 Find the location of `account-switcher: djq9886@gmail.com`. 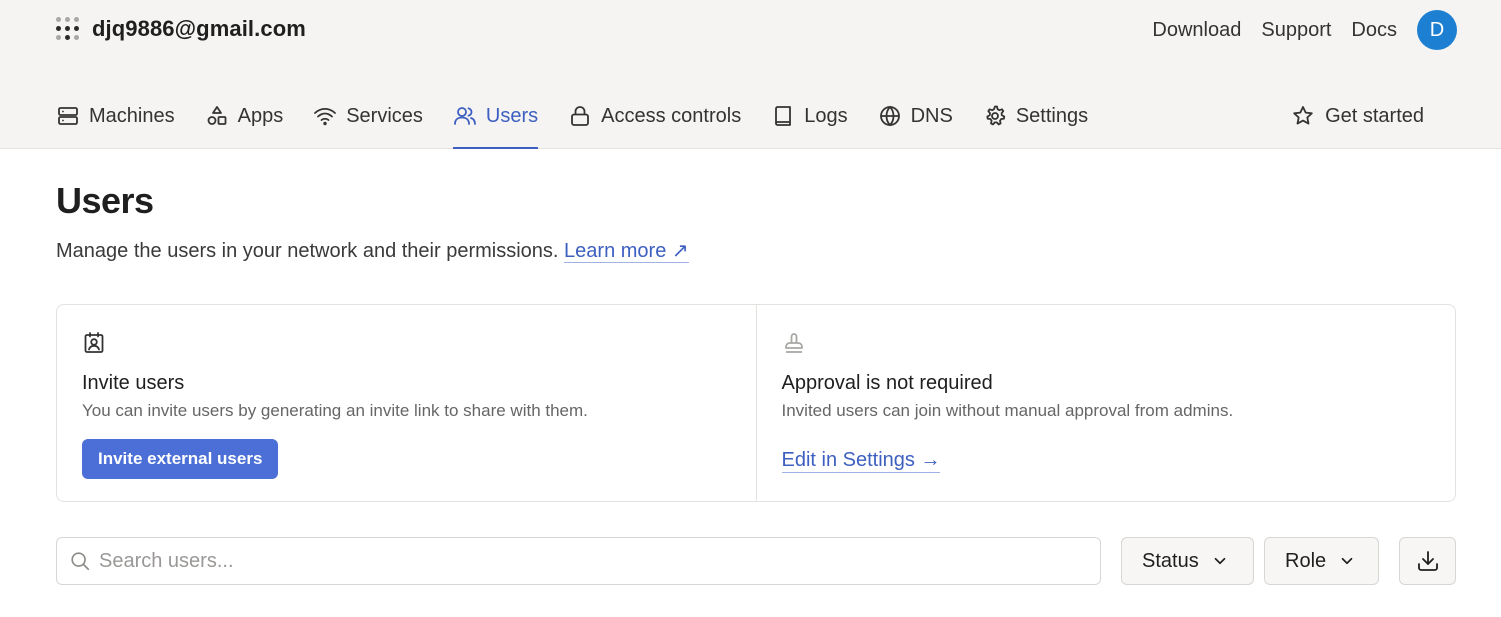

account-switcher: djq9886@gmail.com is located at coordinates (181, 29).